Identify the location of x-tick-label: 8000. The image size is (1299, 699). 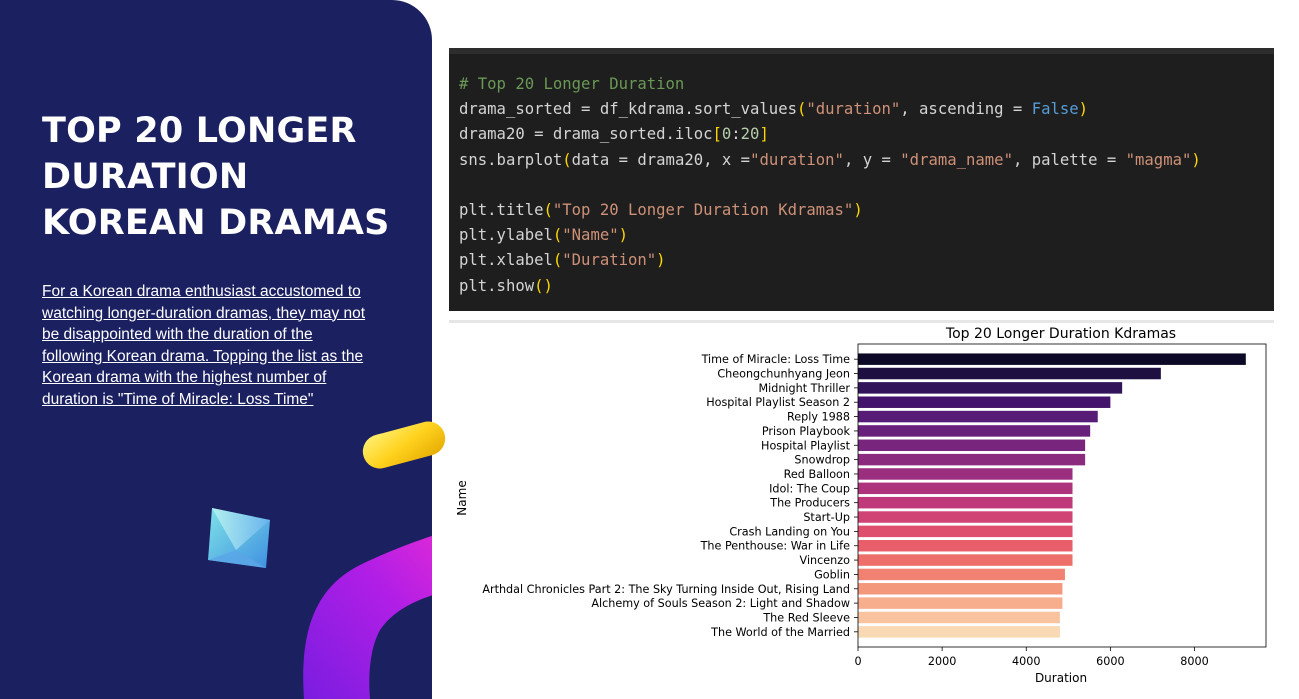
(1194, 661).